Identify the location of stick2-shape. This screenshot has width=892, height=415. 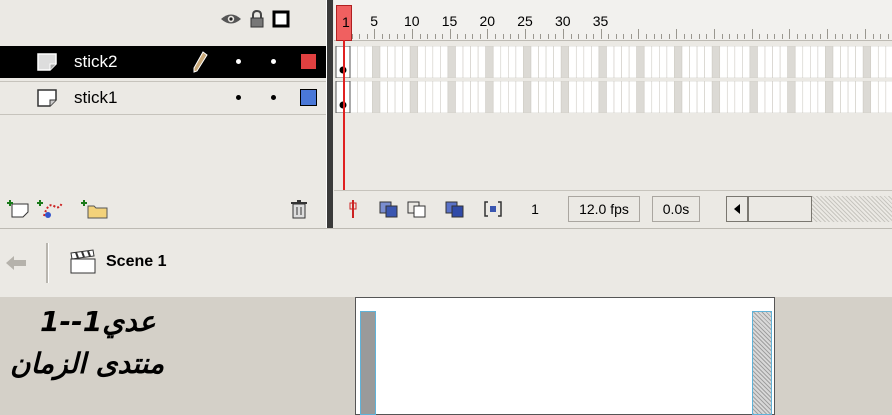
(762, 363).